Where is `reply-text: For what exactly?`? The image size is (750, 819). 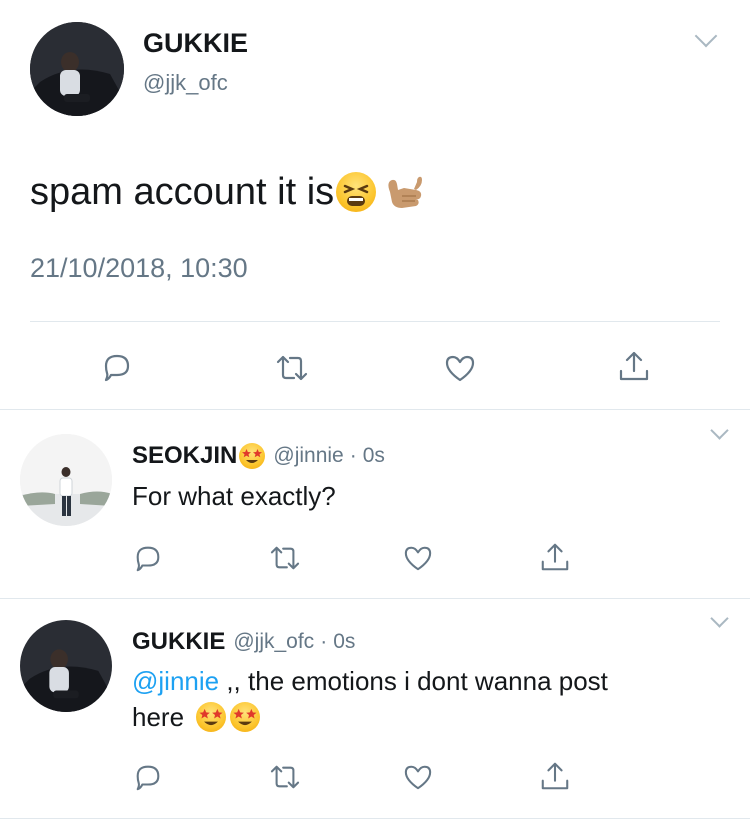
reply-text: For what exactly? is located at coordinates (234, 496).